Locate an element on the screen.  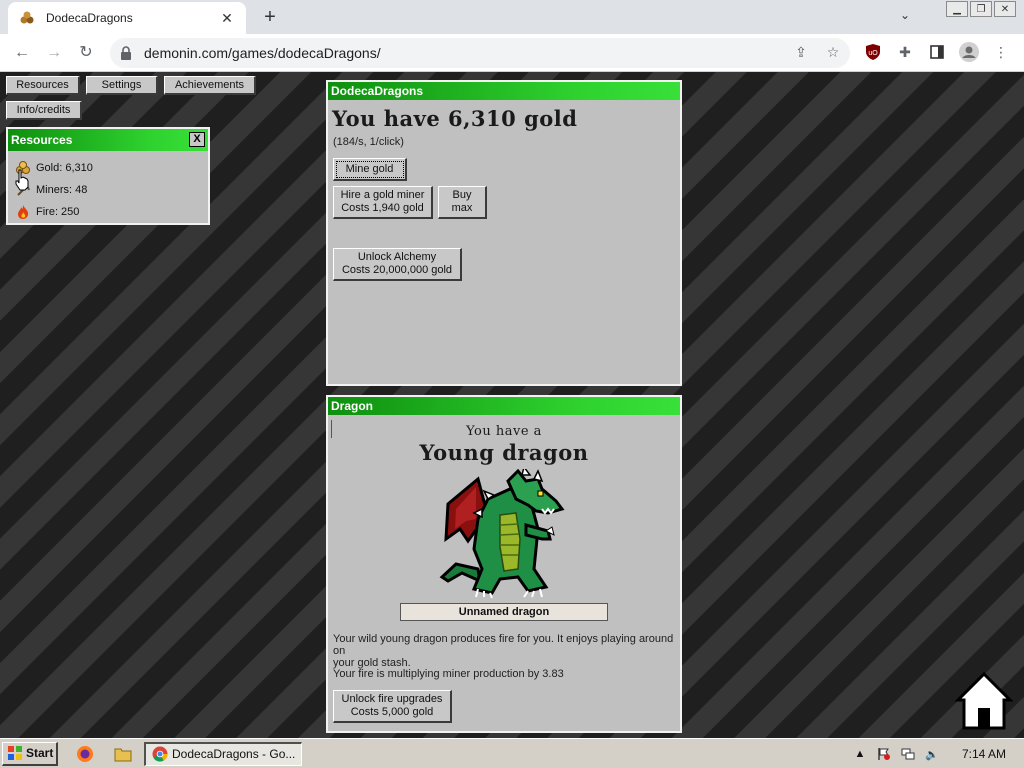
achievements-nav-button: Achievements is located at coordinates (210, 85).